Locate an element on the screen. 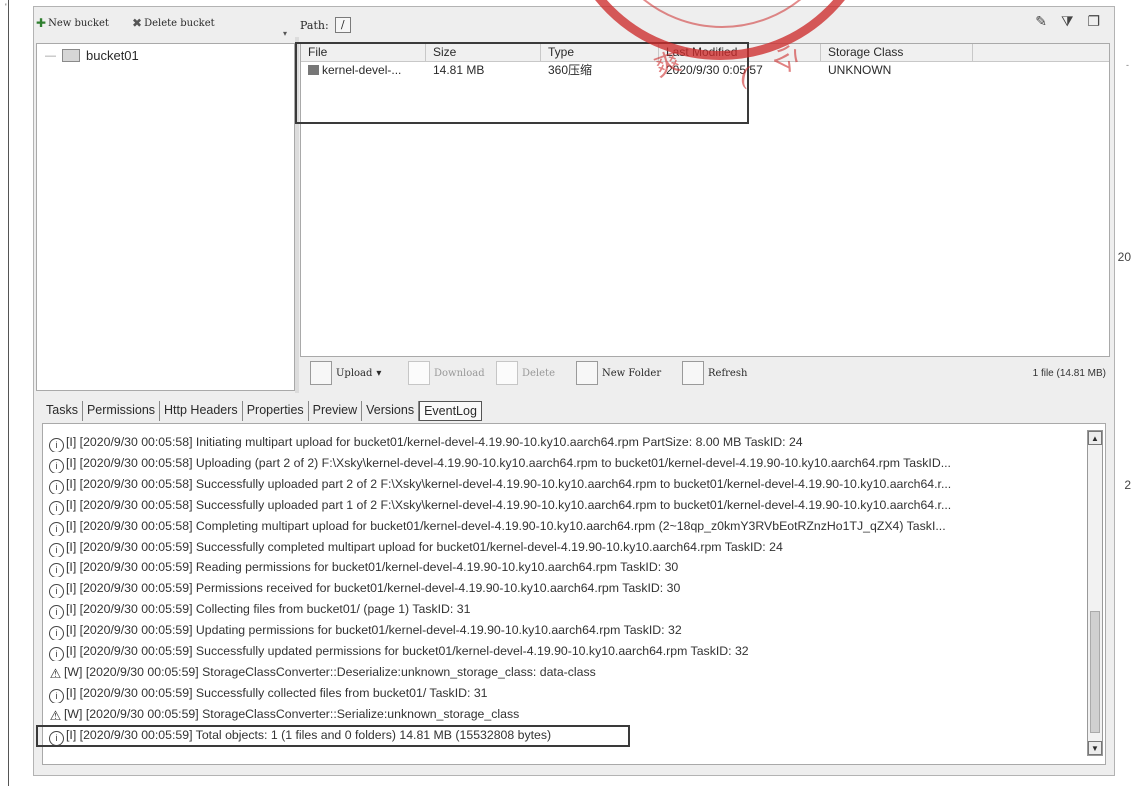 Image resolution: width=1131 pixels, height=786 pixels. margin-mark: 2 is located at coordinates (1127, 485).